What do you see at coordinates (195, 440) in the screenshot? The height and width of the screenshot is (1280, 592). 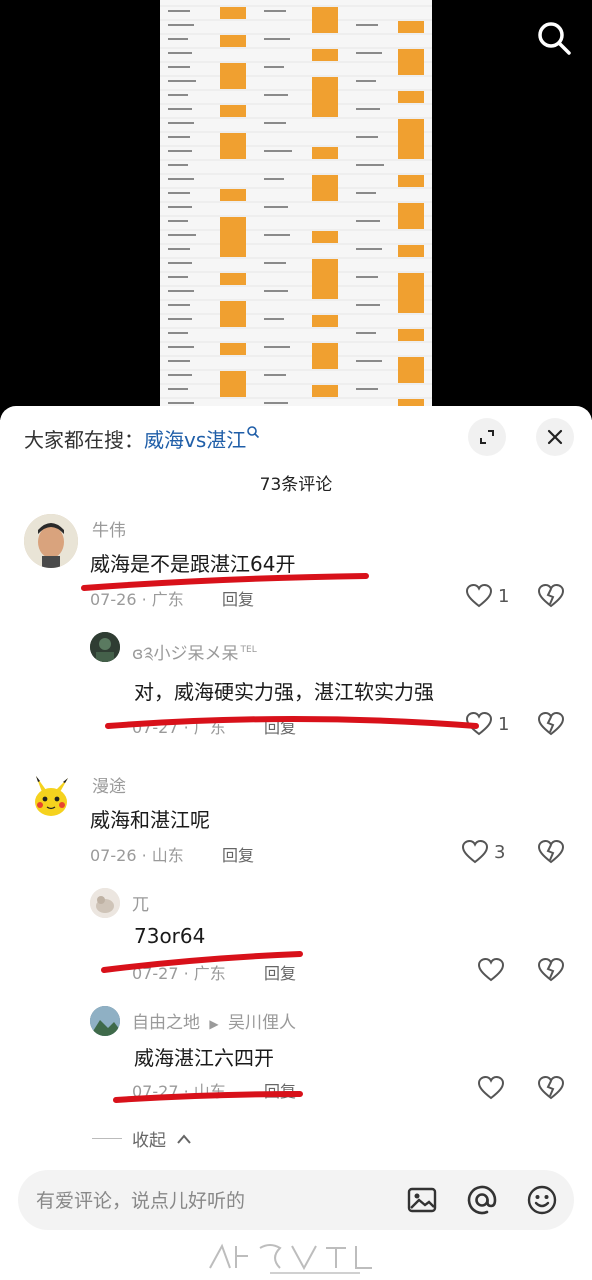 I see `search-suggestion-link: 威海vs湛江` at bounding box center [195, 440].